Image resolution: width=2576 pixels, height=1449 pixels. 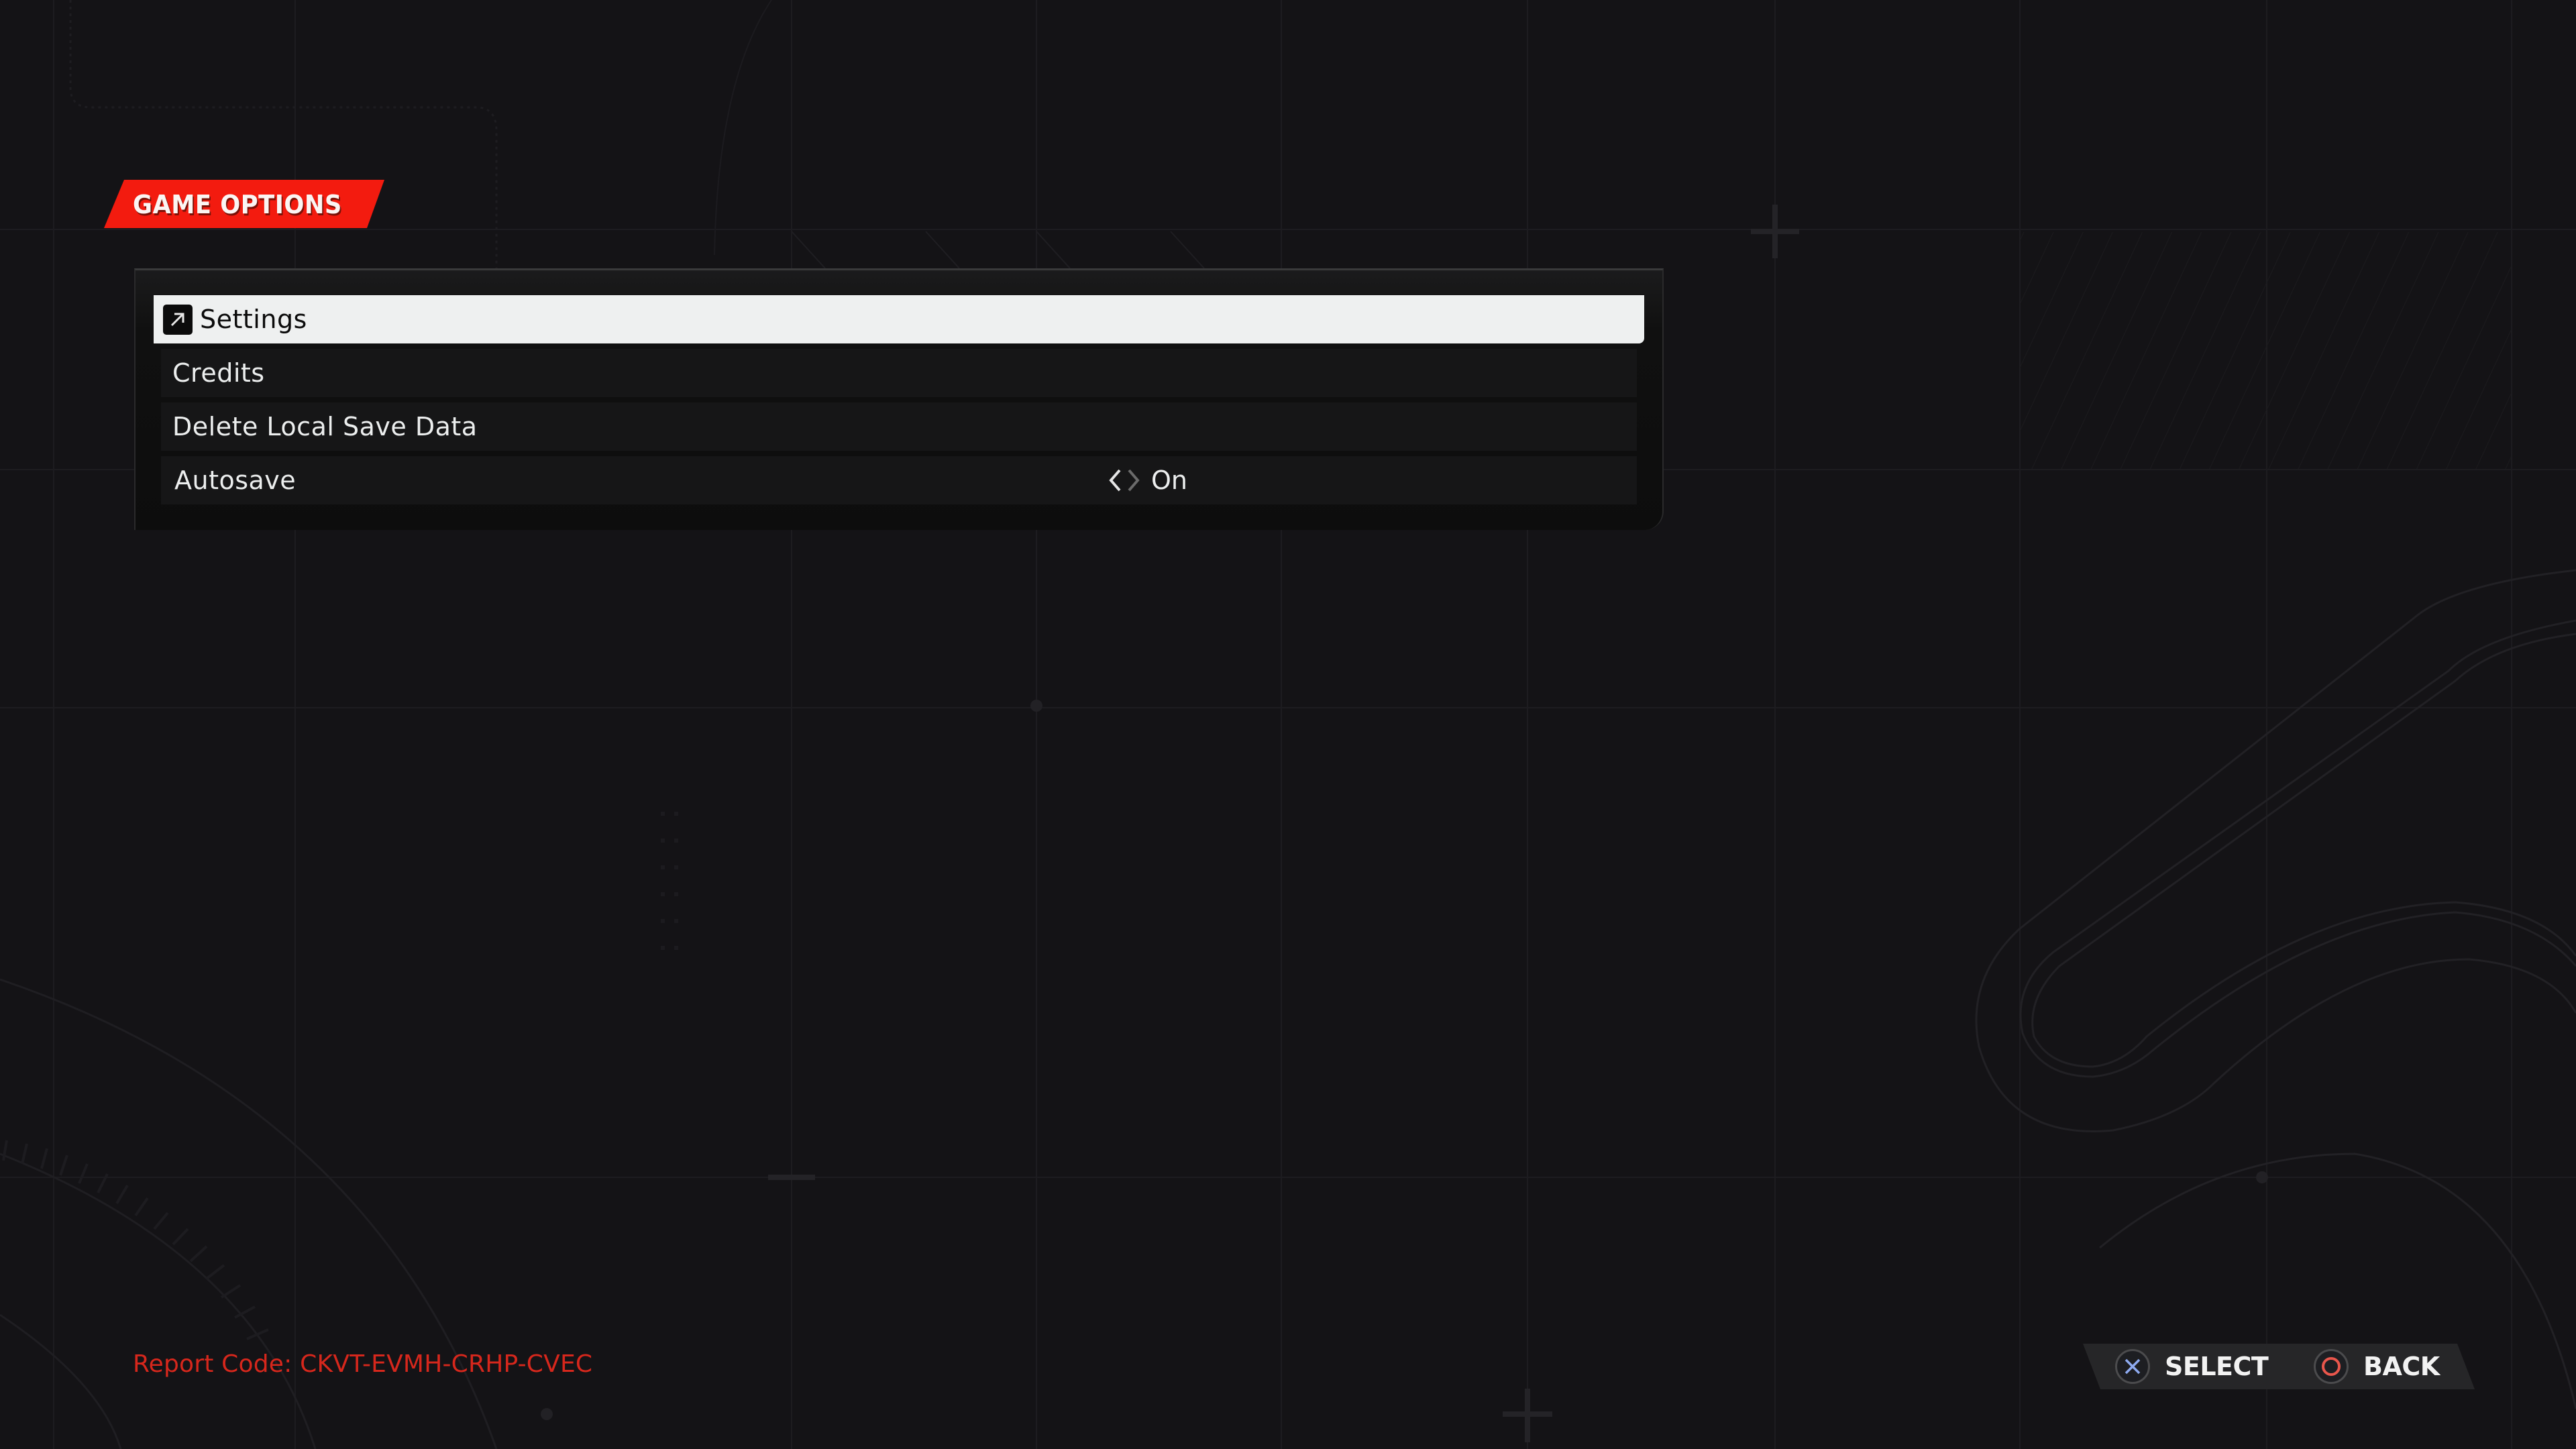 What do you see at coordinates (899, 480) in the screenshot?
I see `menu-item-autosave: Autosave On` at bounding box center [899, 480].